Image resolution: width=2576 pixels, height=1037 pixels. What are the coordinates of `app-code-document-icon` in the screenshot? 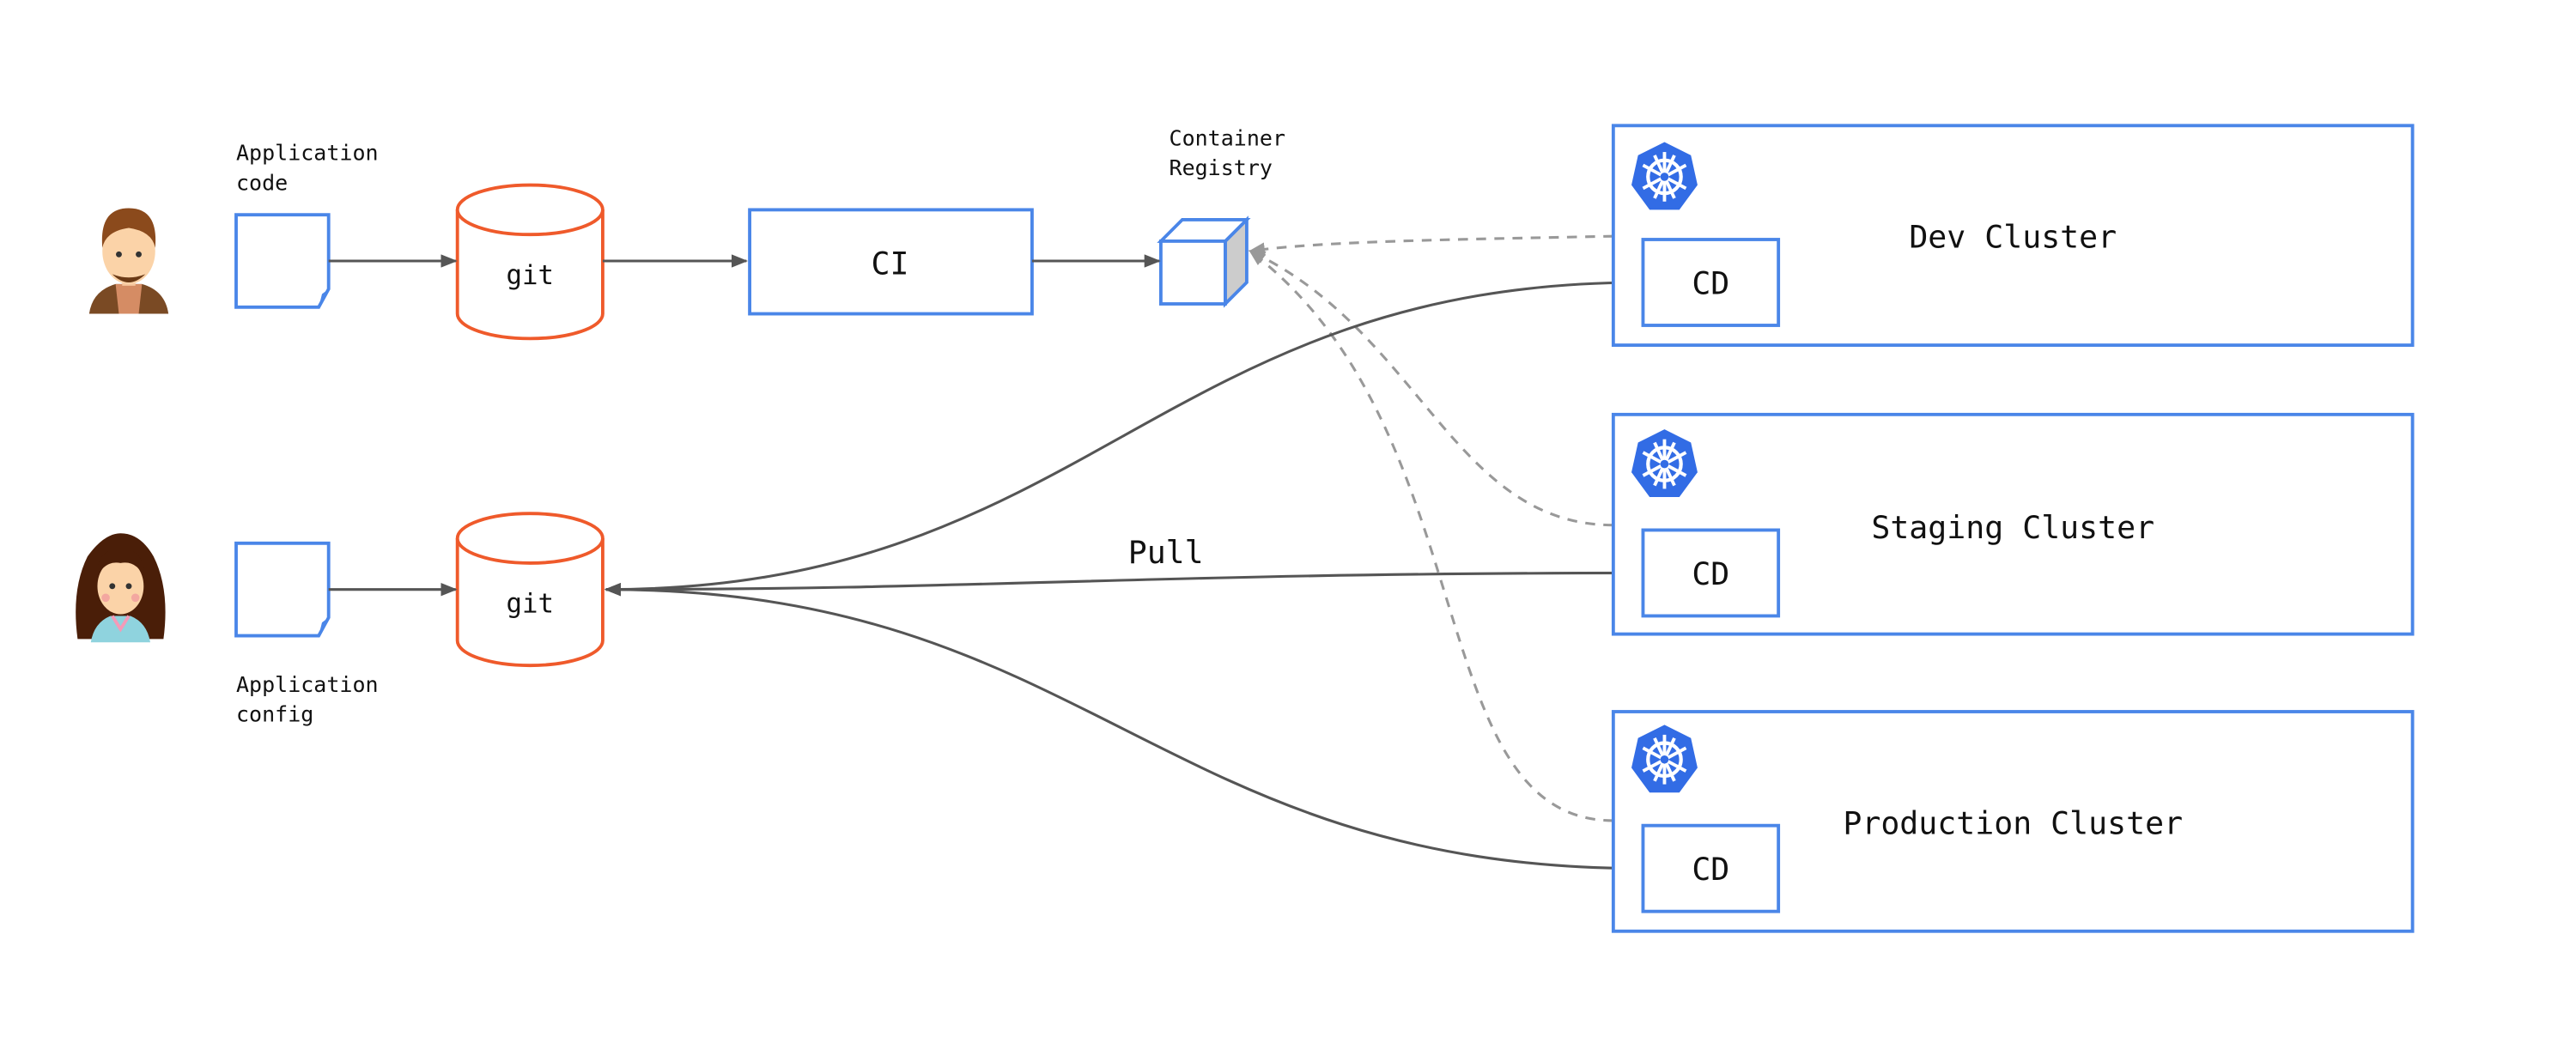 It's located at (282, 261).